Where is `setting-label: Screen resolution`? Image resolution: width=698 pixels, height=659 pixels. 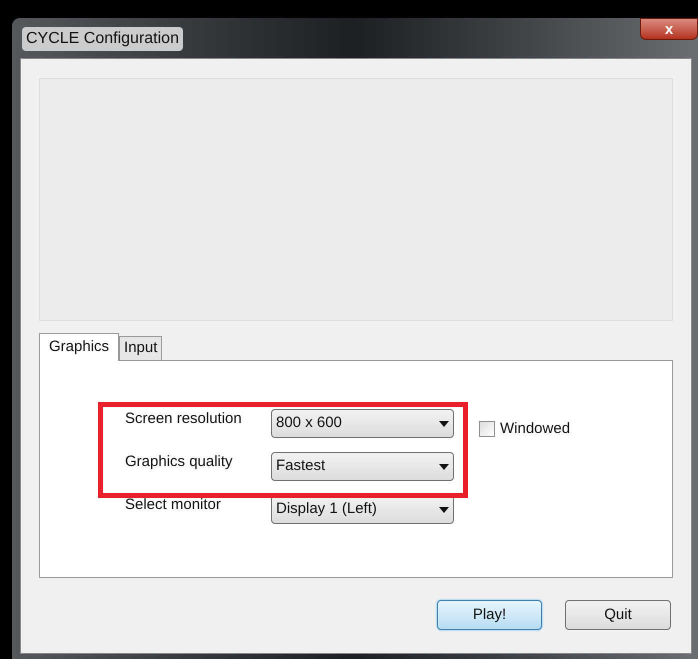 setting-label: Screen resolution is located at coordinates (184, 419).